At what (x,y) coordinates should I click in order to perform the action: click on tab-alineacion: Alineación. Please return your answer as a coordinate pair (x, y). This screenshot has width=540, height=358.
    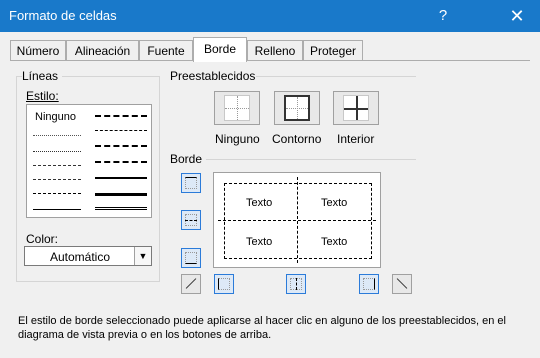
    Looking at the image, I should click on (102, 50).